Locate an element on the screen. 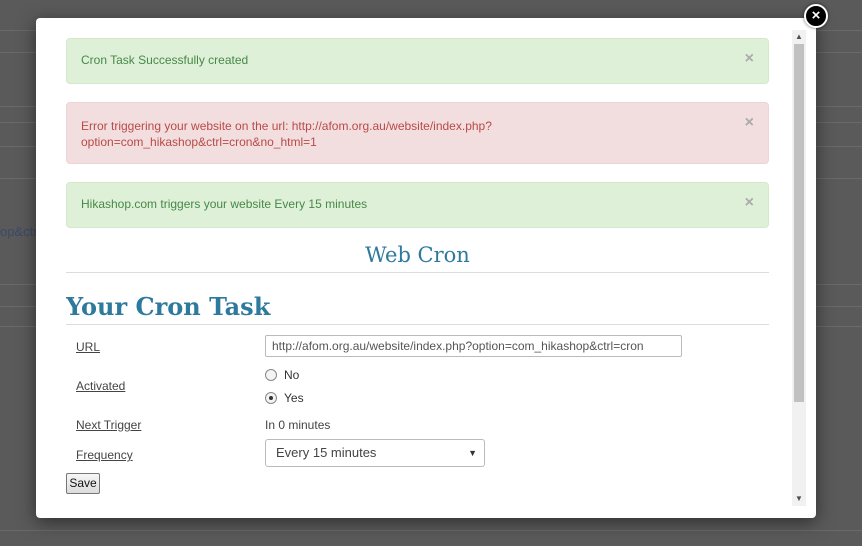 The width and height of the screenshot is (862, 546). frequency-label: Frequency is located at coordinates (104, 455).